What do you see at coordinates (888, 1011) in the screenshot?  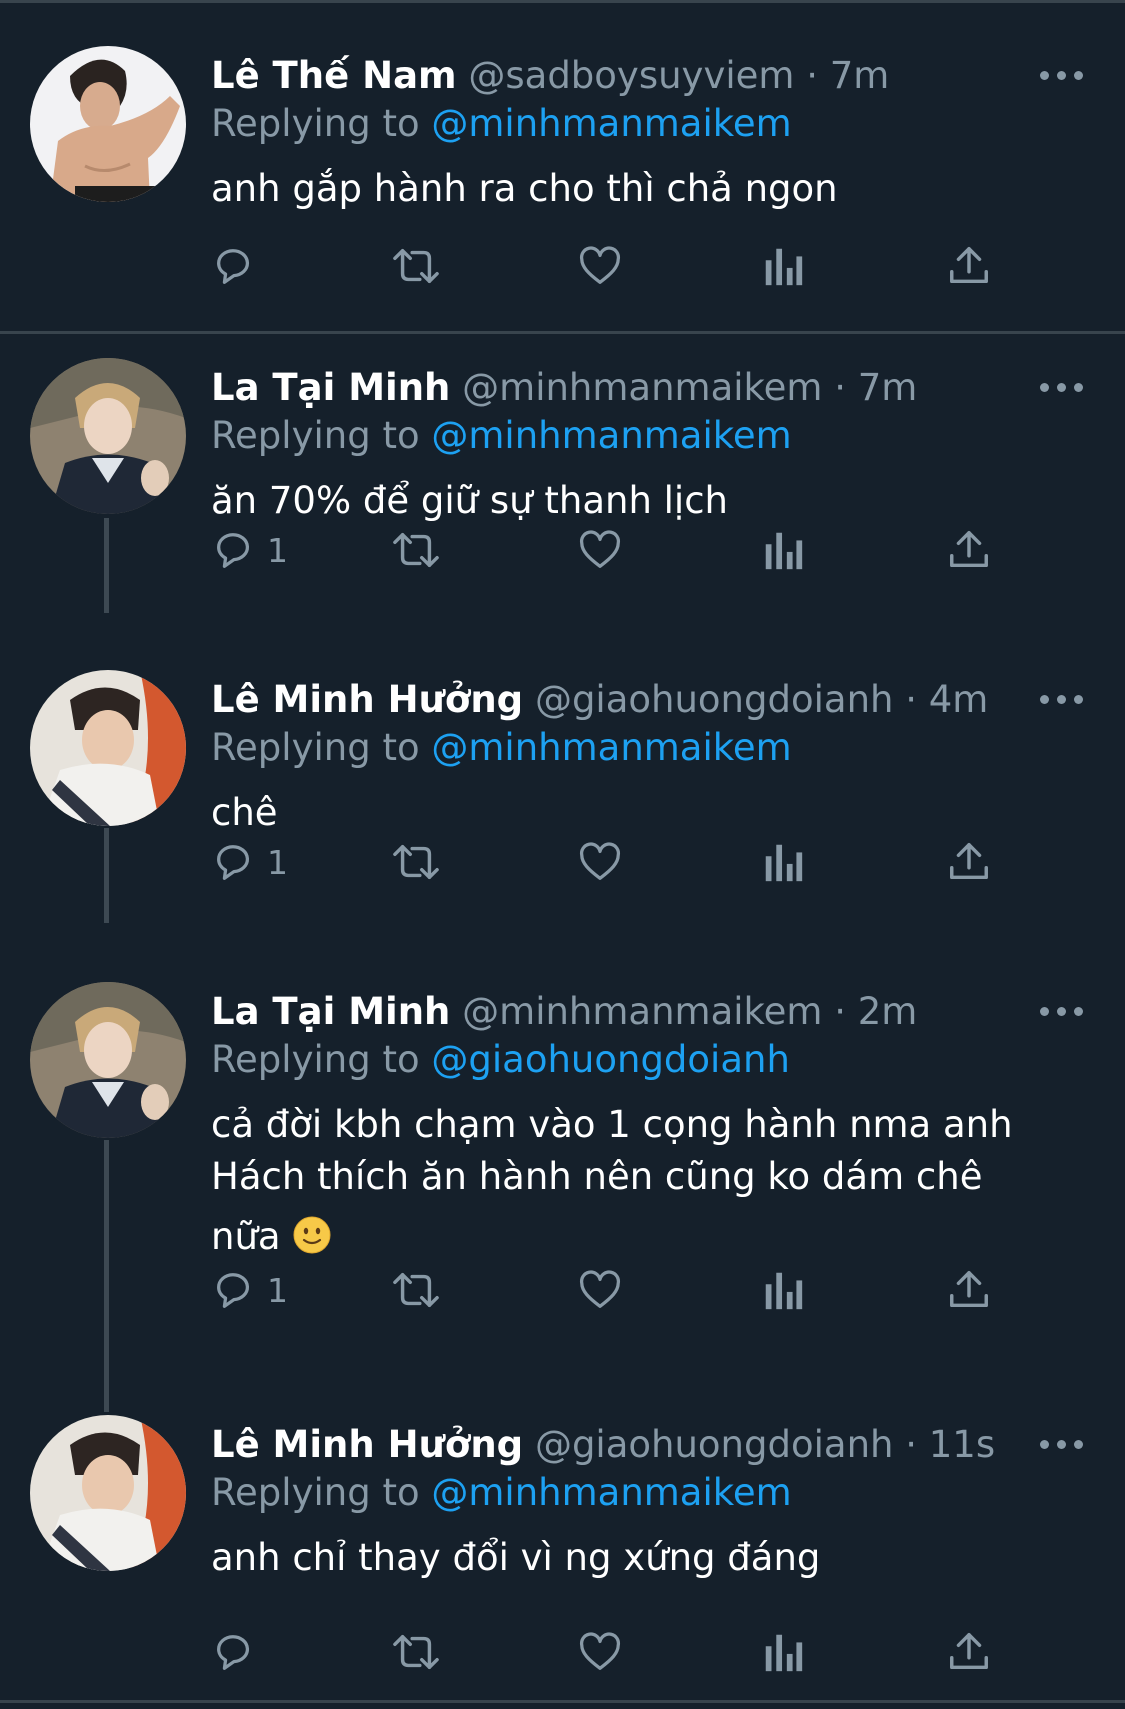 I see `timestamp: 2m` at bounding box center [888, 1011].